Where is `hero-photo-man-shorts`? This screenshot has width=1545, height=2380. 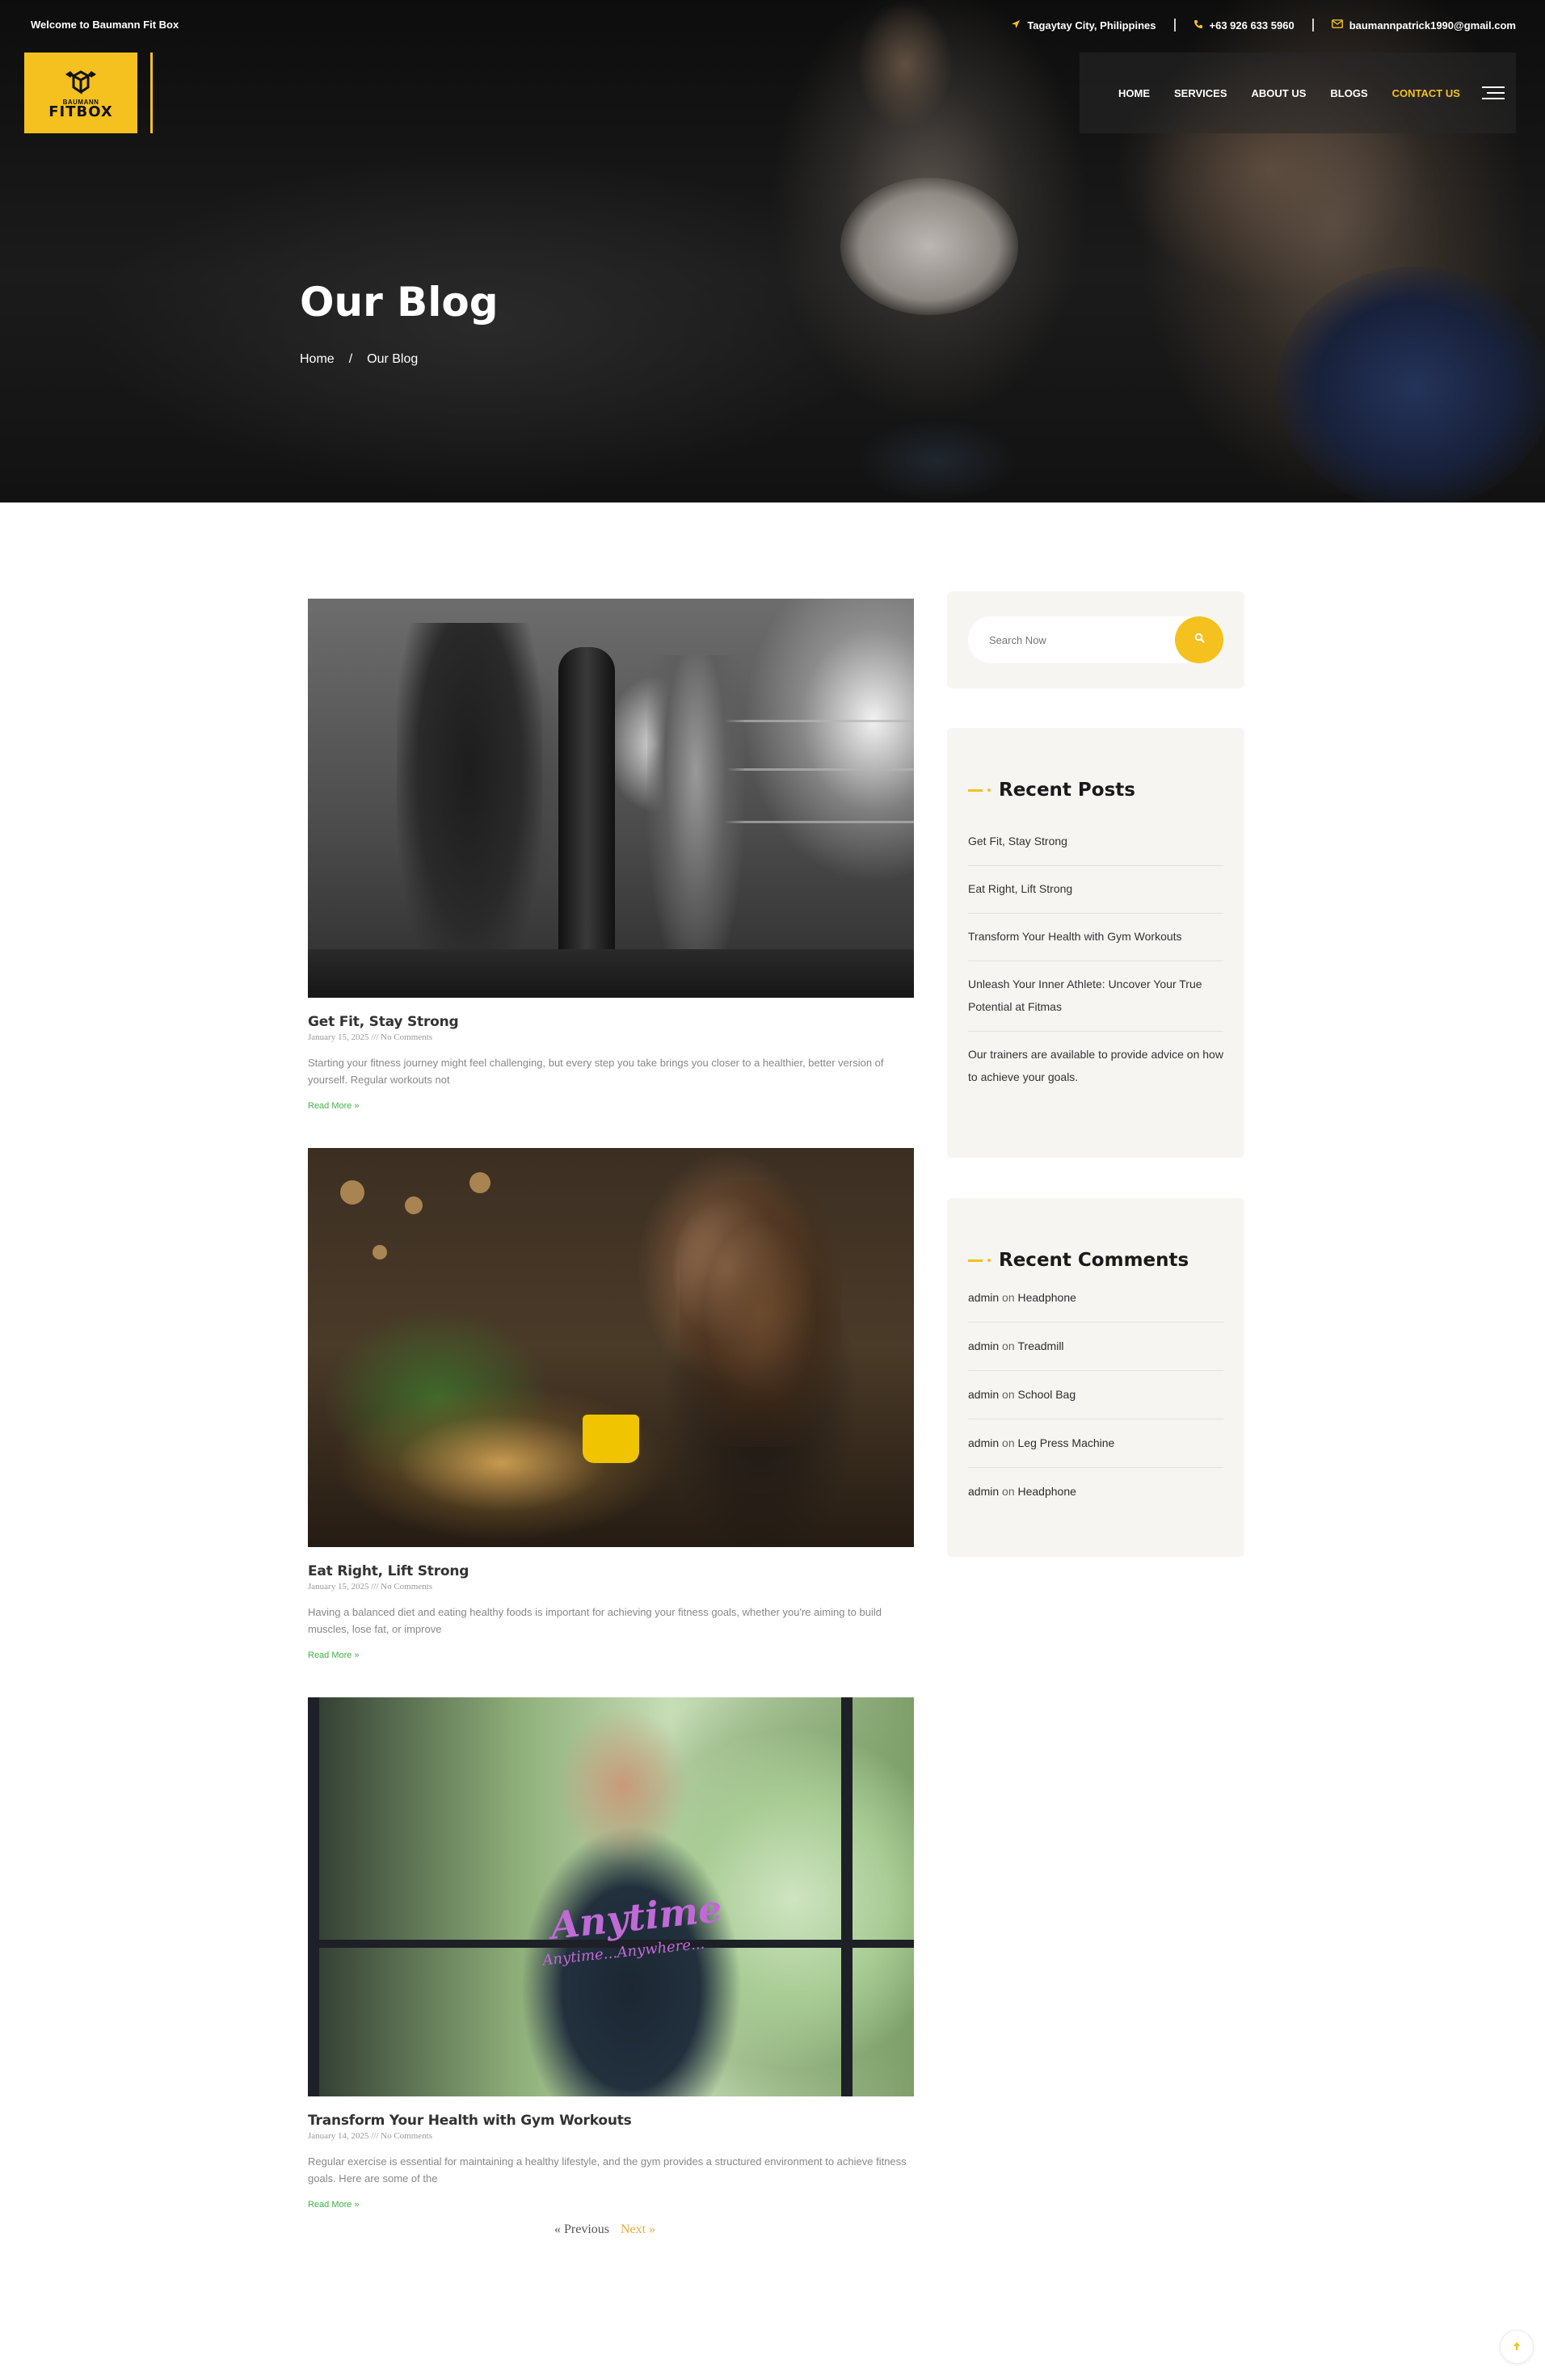
hero-photo-man-shorts is located at coordinates (1411, 385).